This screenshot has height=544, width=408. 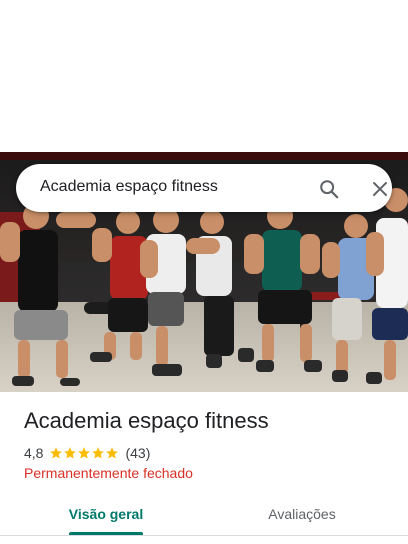 I want to click on search-bar: Academia espaço fitness, so click(x=204, y=188).